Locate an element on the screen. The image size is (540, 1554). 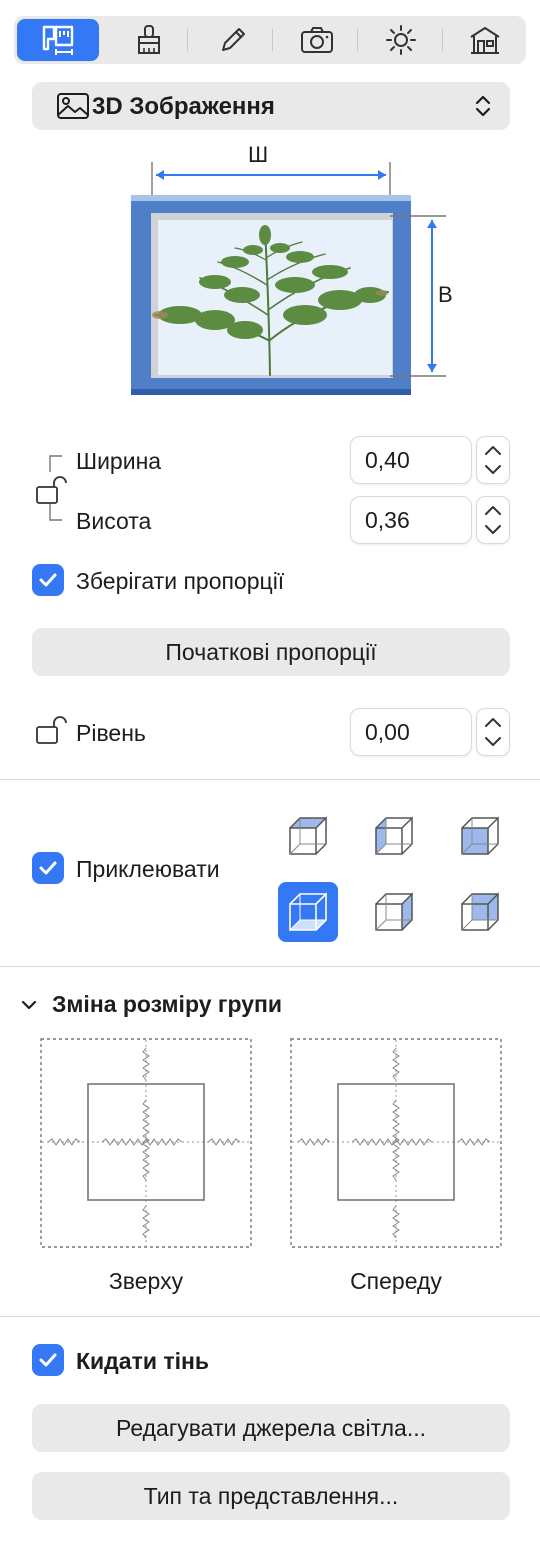
pencil-icon is located at coordinates (233, 39).